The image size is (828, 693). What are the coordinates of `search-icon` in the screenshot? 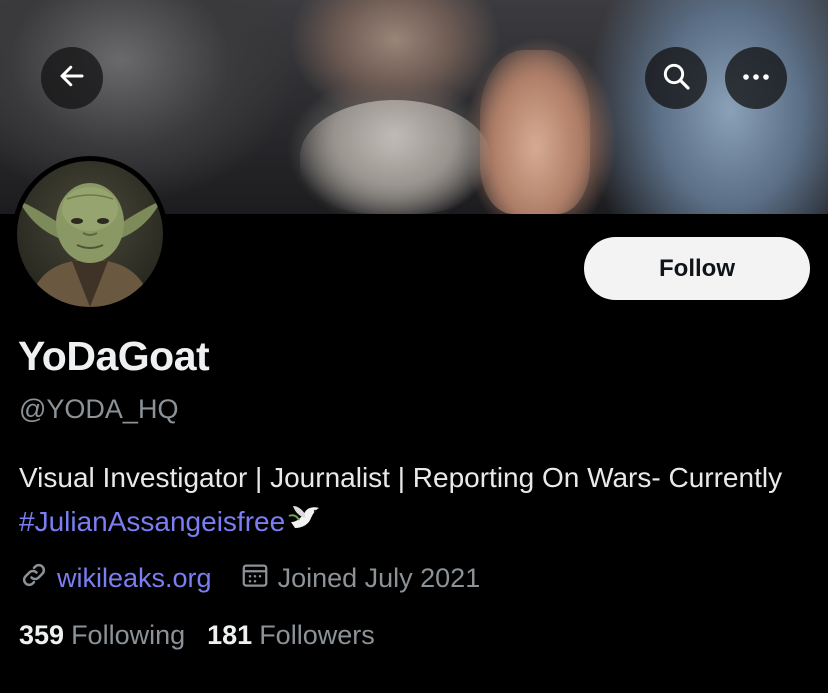 It's located at (676, 78).